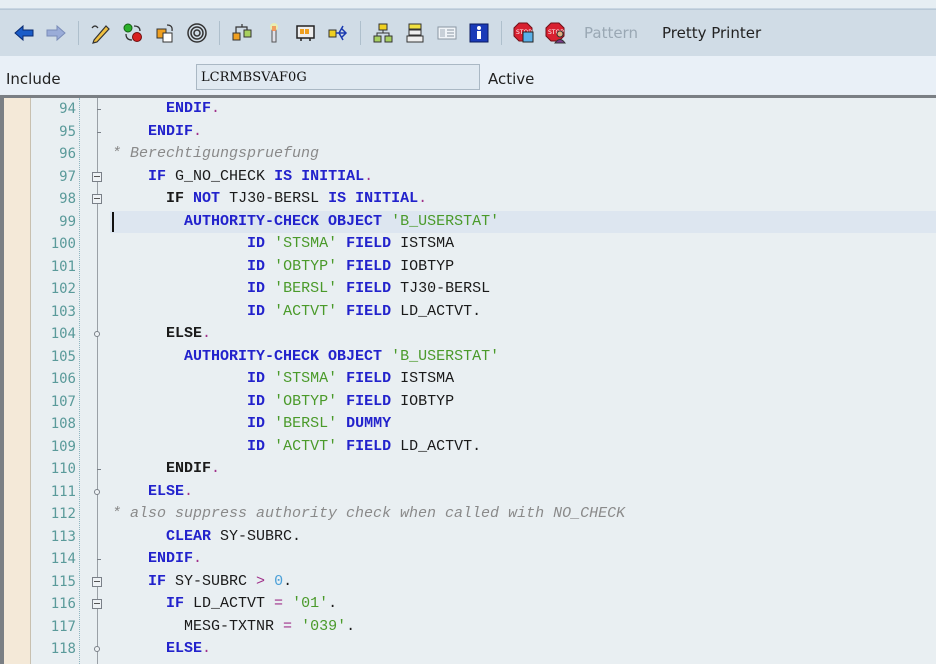  Describe the element at coordinates (256, 311) in the screenshot. I see `code-token: ID` at that location.